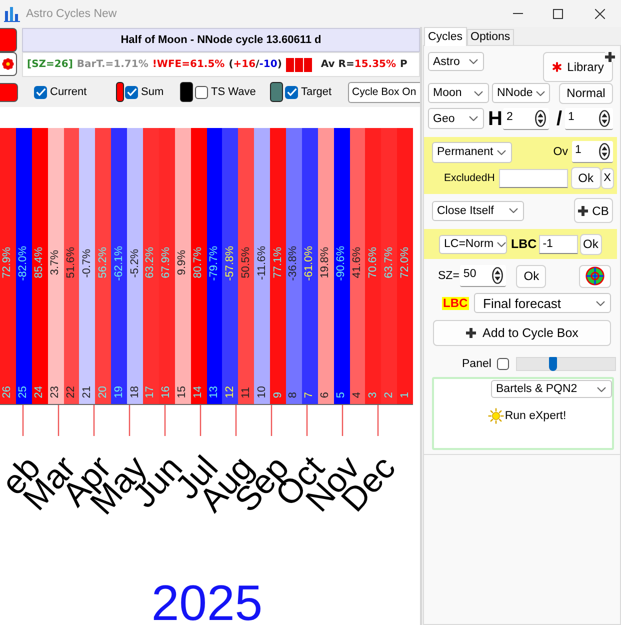 The width and height of the screenshot is (621, 625). Describe the element at coordinates (551, 389) in the screenshot. I see `method-dropdown: Bartels & PQN2` at that location.